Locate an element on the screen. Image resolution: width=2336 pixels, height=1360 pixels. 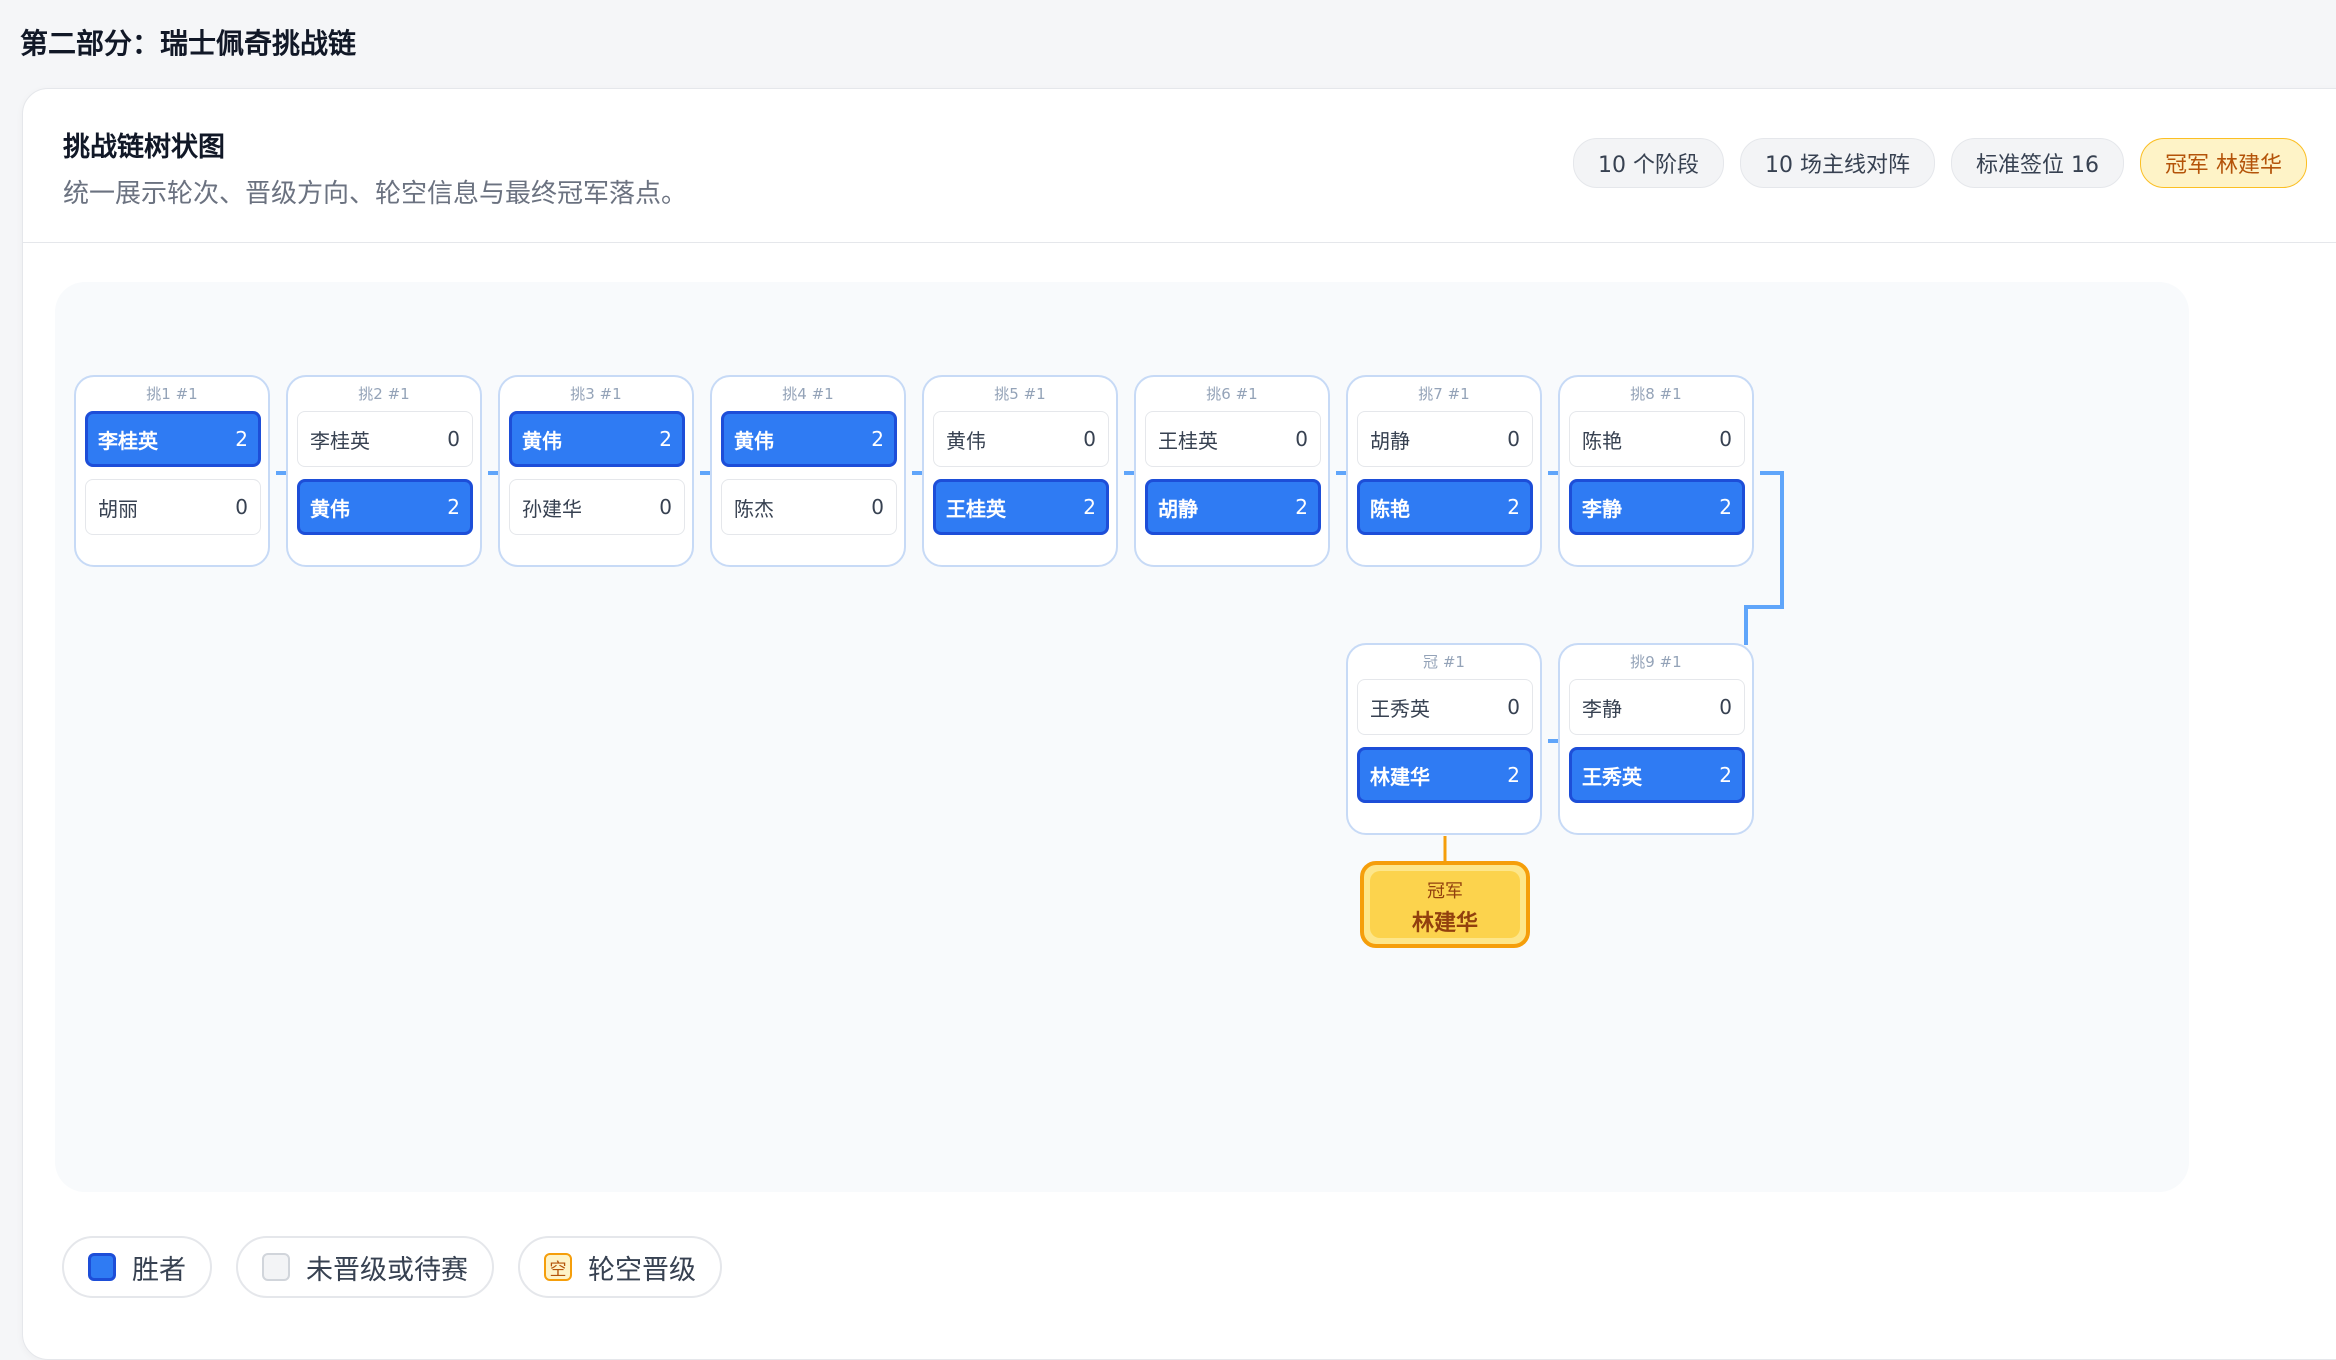
match-card: 挑8 #1 陈艳 0 李静 2 is located at coordinates (1656, 471).